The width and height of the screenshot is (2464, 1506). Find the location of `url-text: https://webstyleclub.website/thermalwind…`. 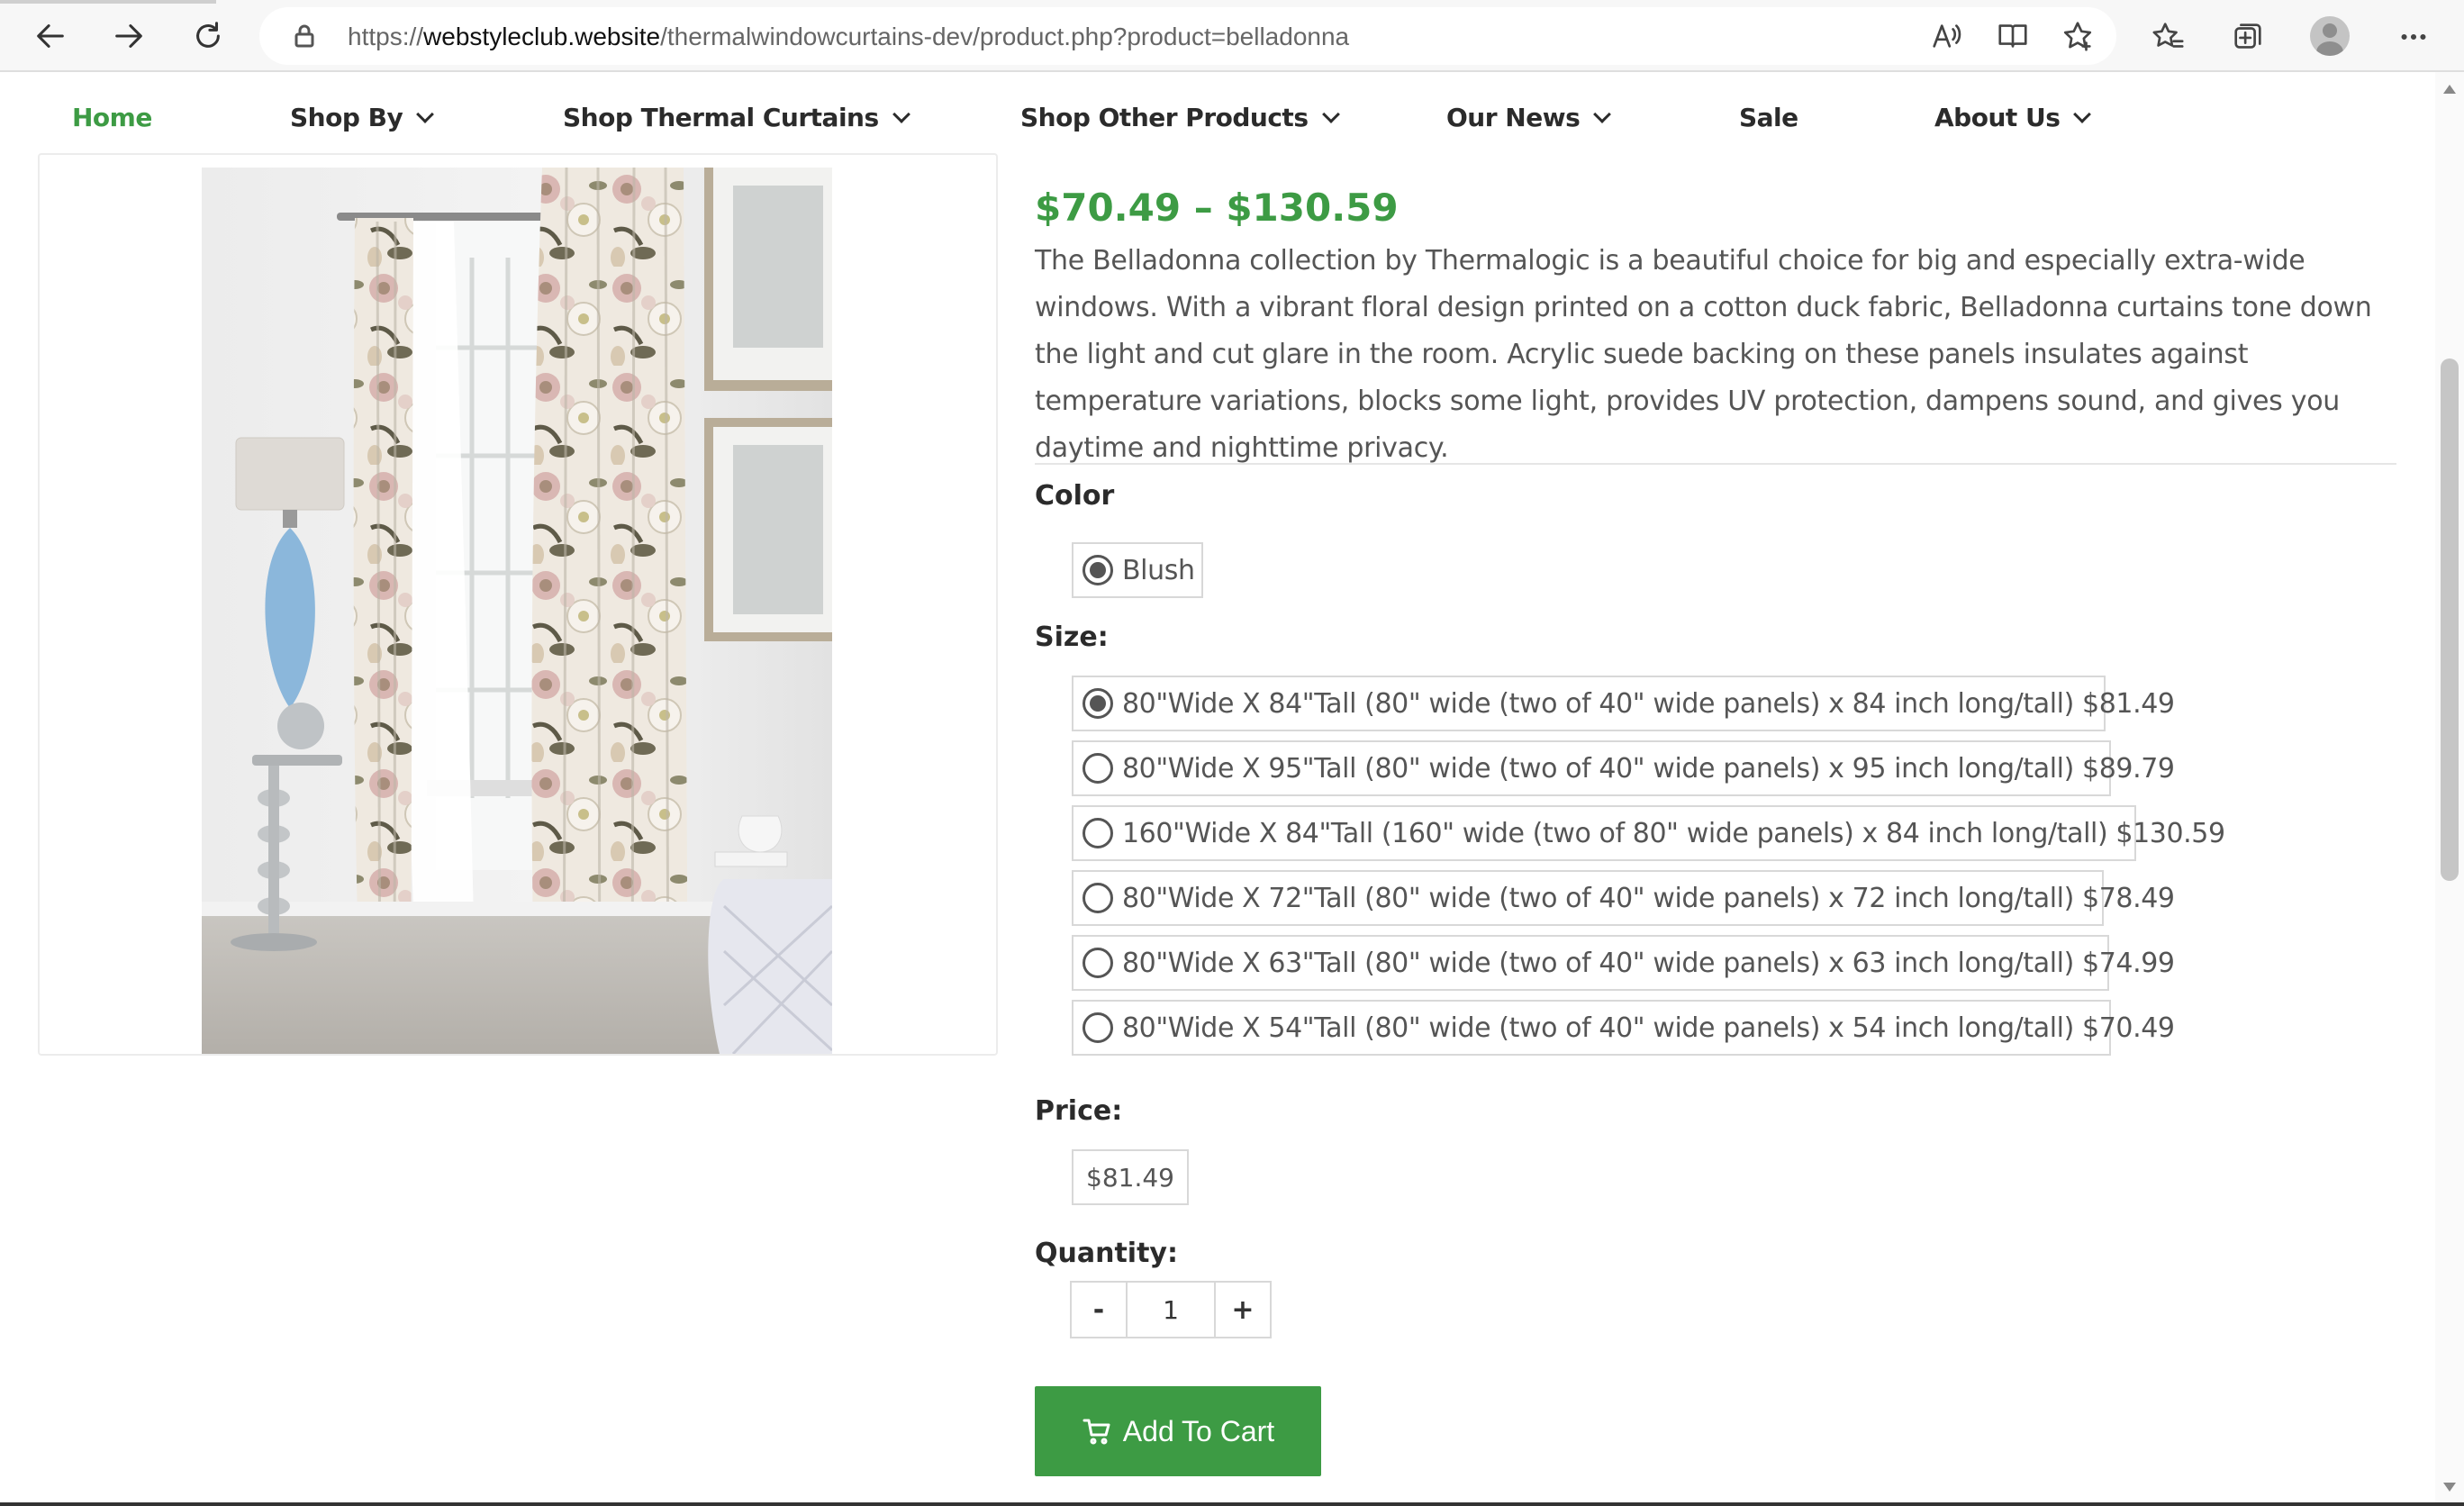

url-text: https://webstyleclub.website/thermalwind… is located at coordinates (848, 37).